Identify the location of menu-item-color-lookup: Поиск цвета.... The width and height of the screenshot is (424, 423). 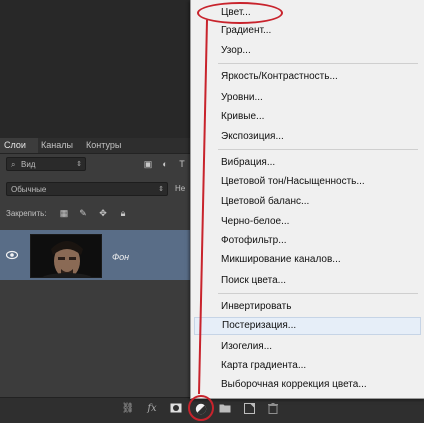
(253, 281).